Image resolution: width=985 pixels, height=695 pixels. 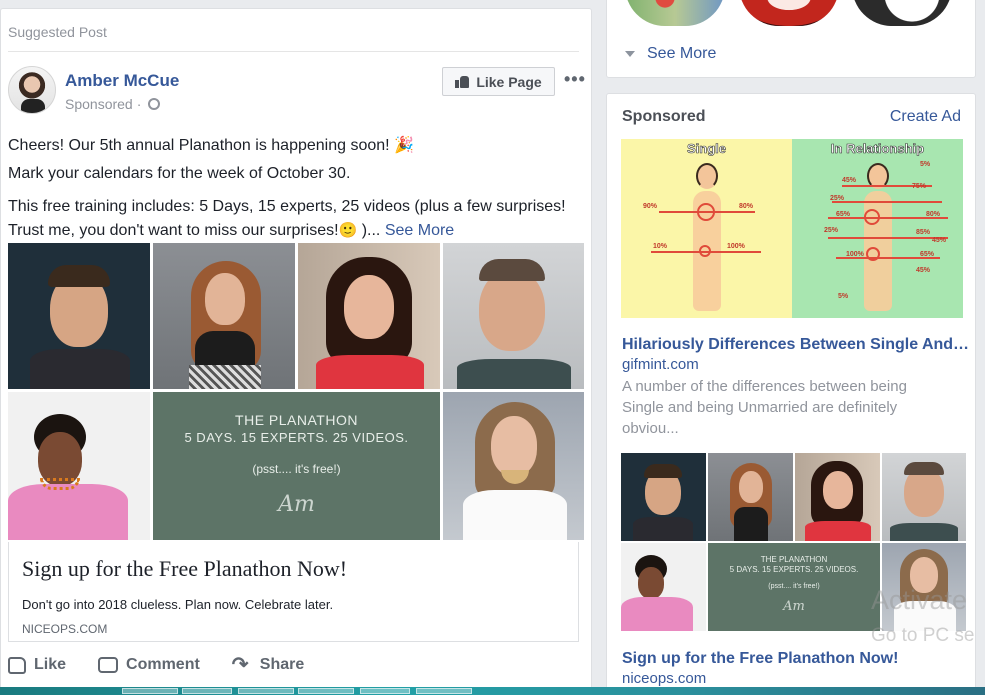 What do you see at coordinates (660, 364) in the screenshot?
I see `ad-domain-link: gifmint.com` at bounding box center [660, 364].